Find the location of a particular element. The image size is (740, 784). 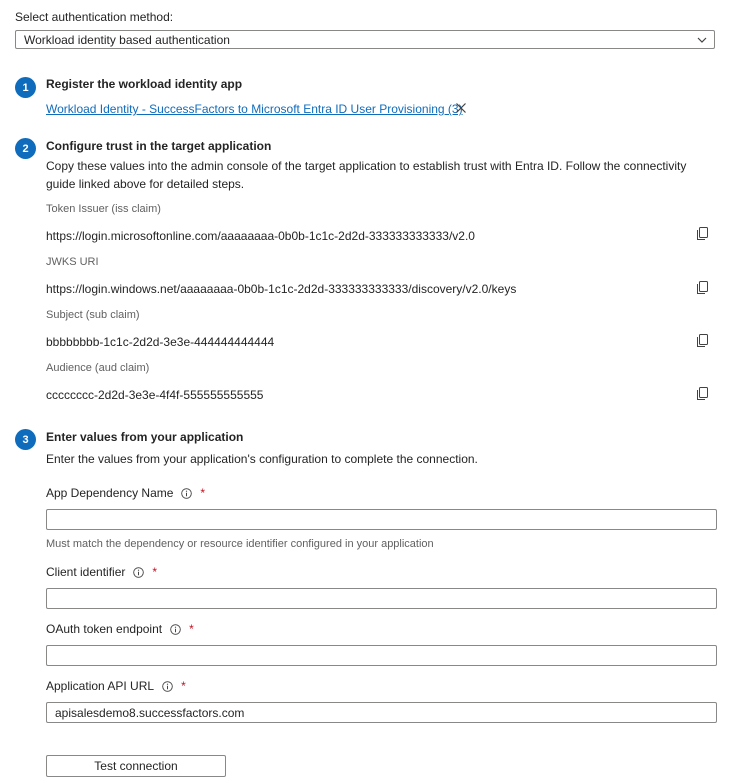

close-icon is located at coordinates (461, 108).